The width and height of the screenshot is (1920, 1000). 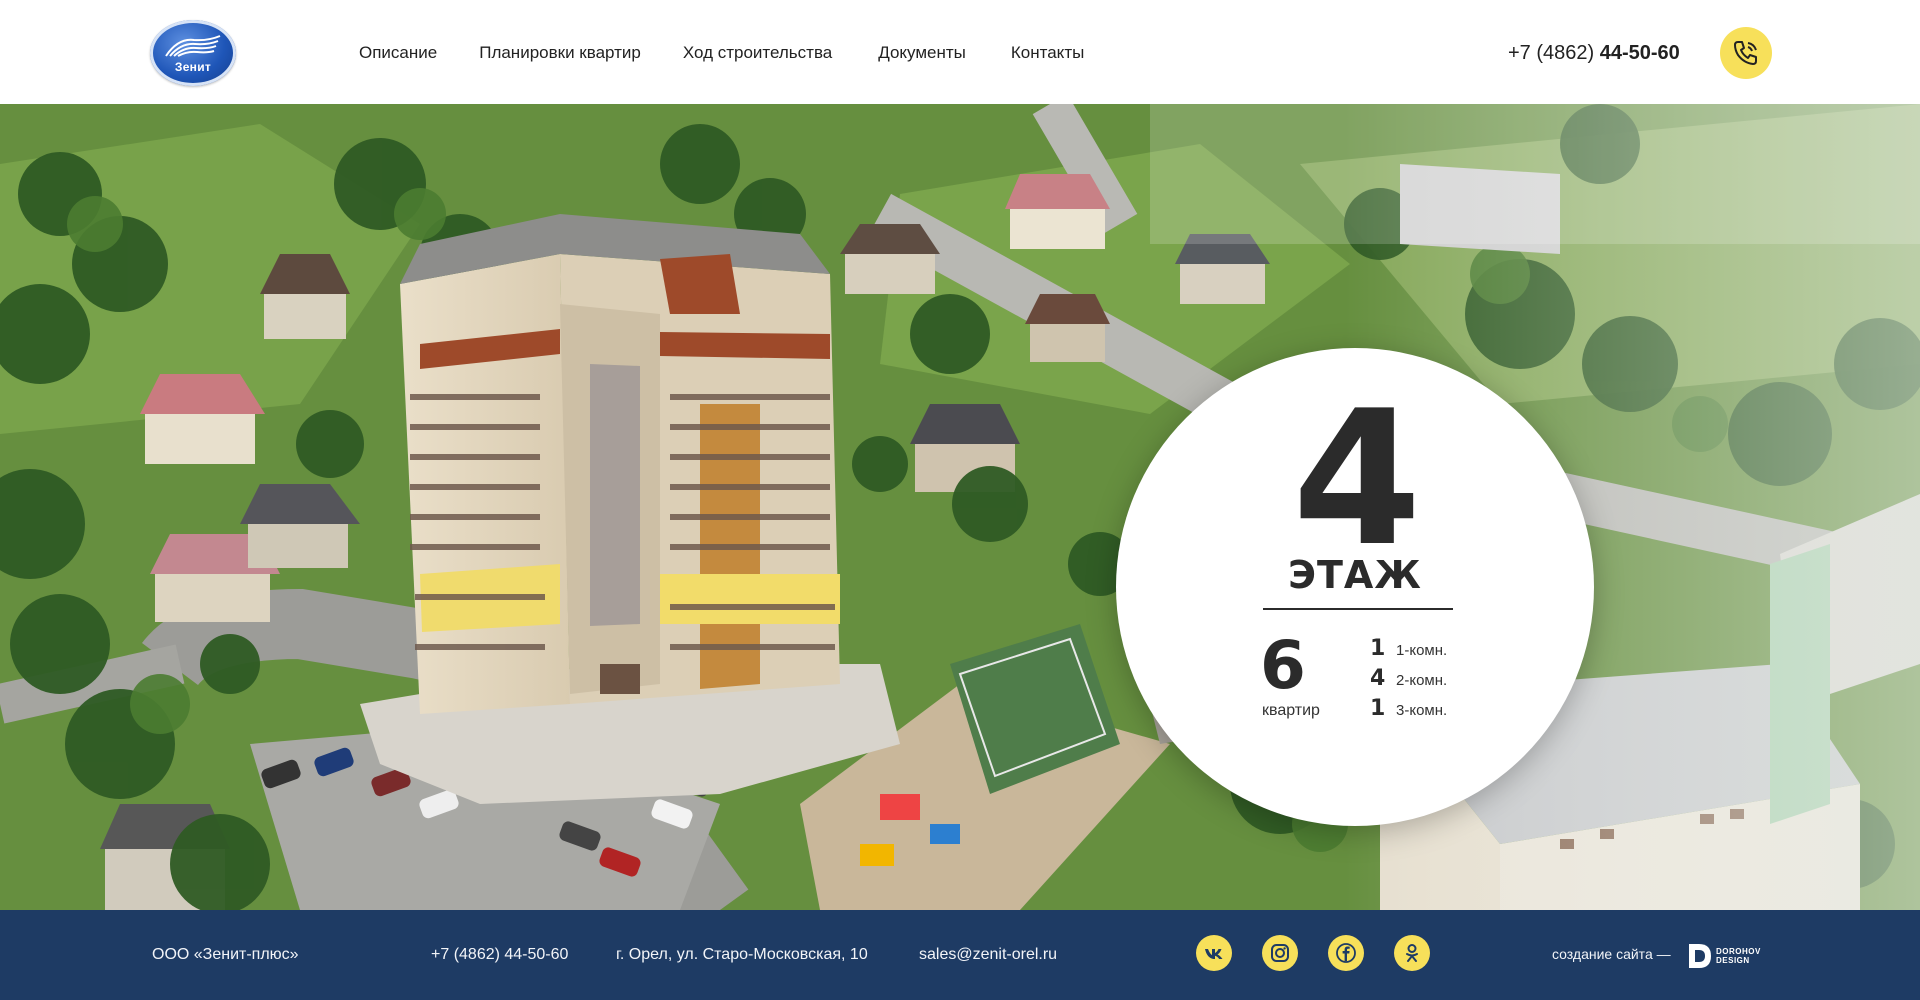 I want to click on footer-phone: +7 (4862) 44-50-60, so click(x=499, y=955).